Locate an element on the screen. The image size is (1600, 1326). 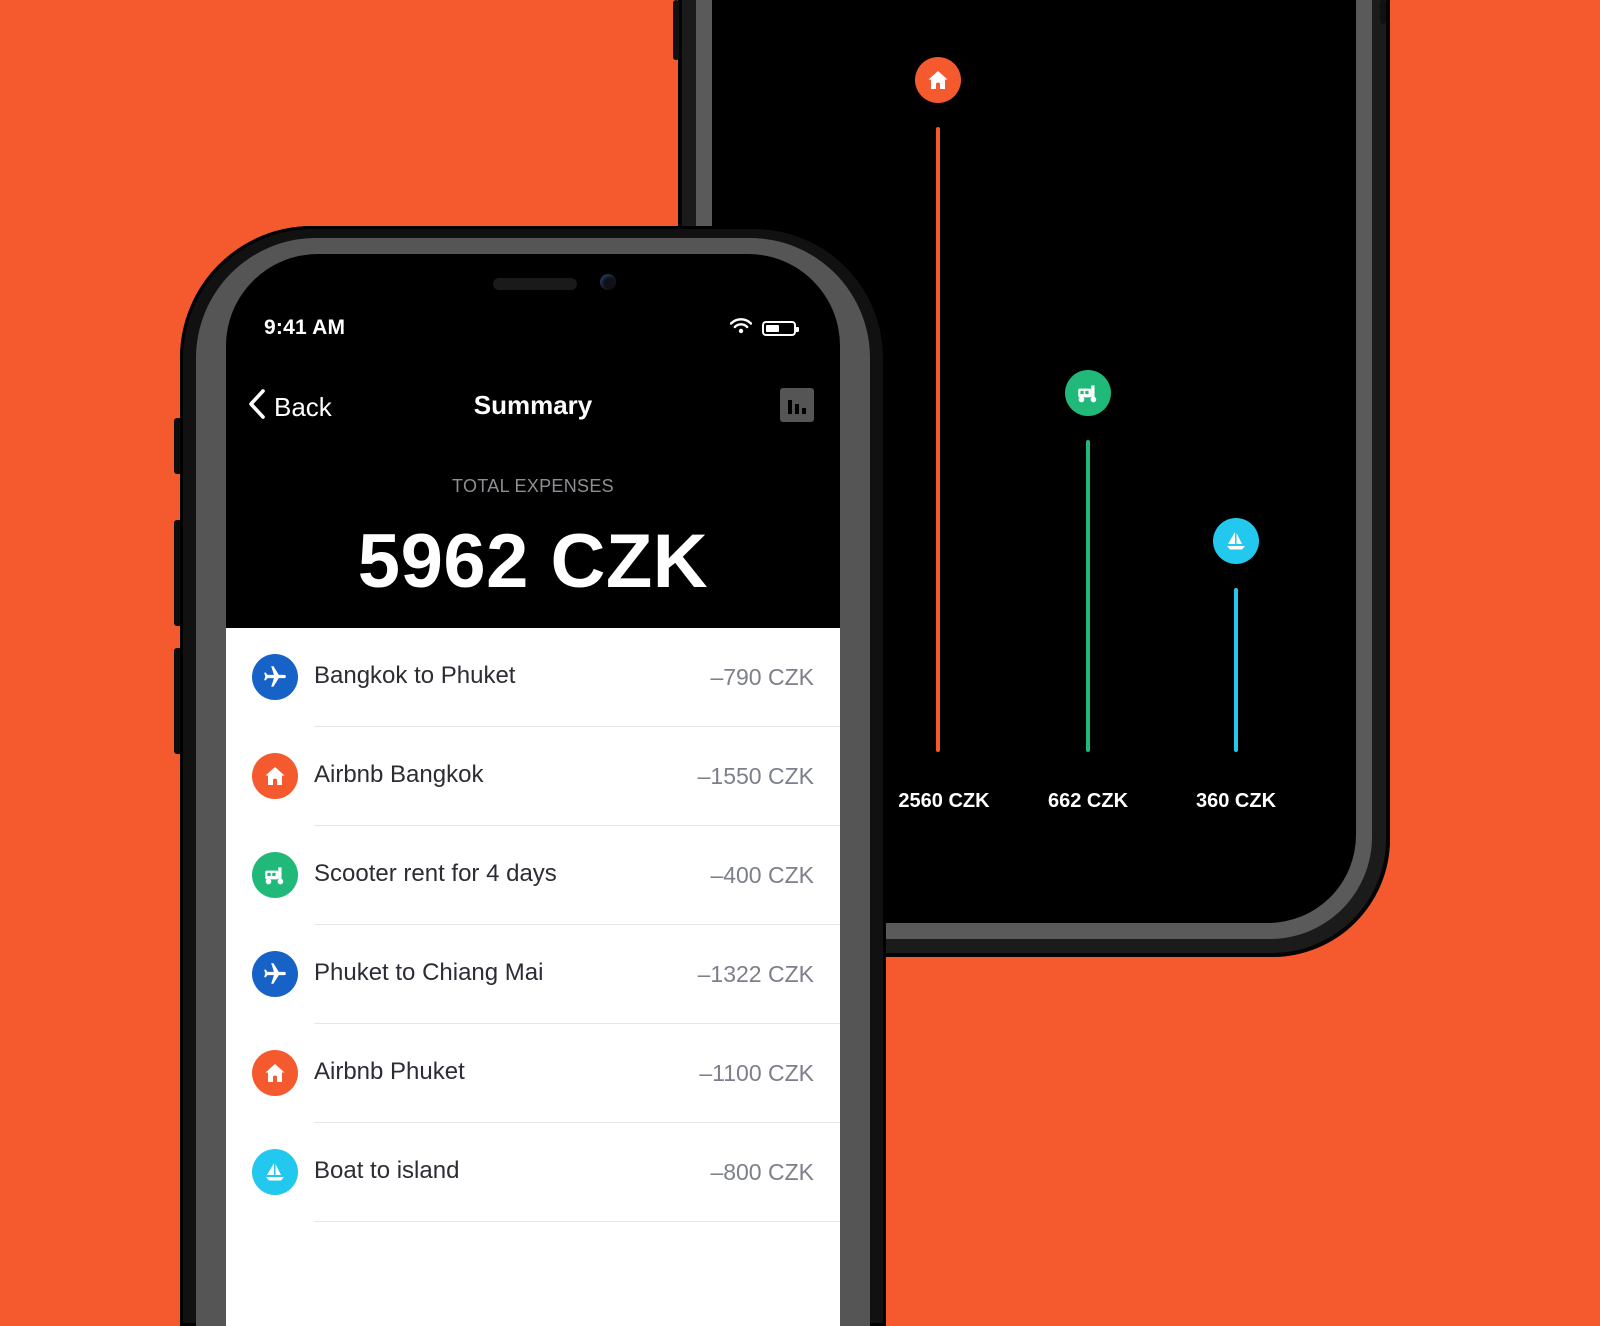
category-bar-label: 360 CZK is located at coordinates (1236, 801).